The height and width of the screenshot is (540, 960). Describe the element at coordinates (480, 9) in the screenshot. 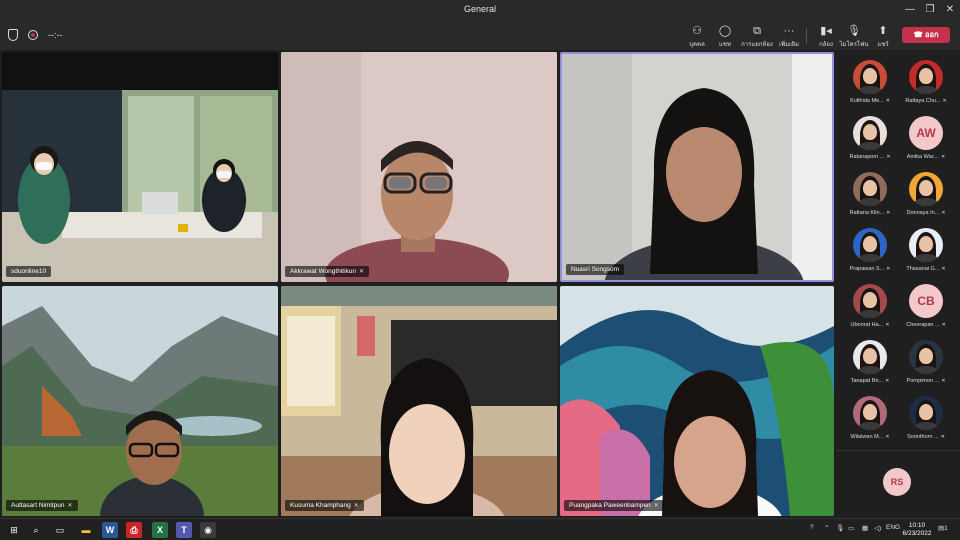

I see `window-title: General` at that location.